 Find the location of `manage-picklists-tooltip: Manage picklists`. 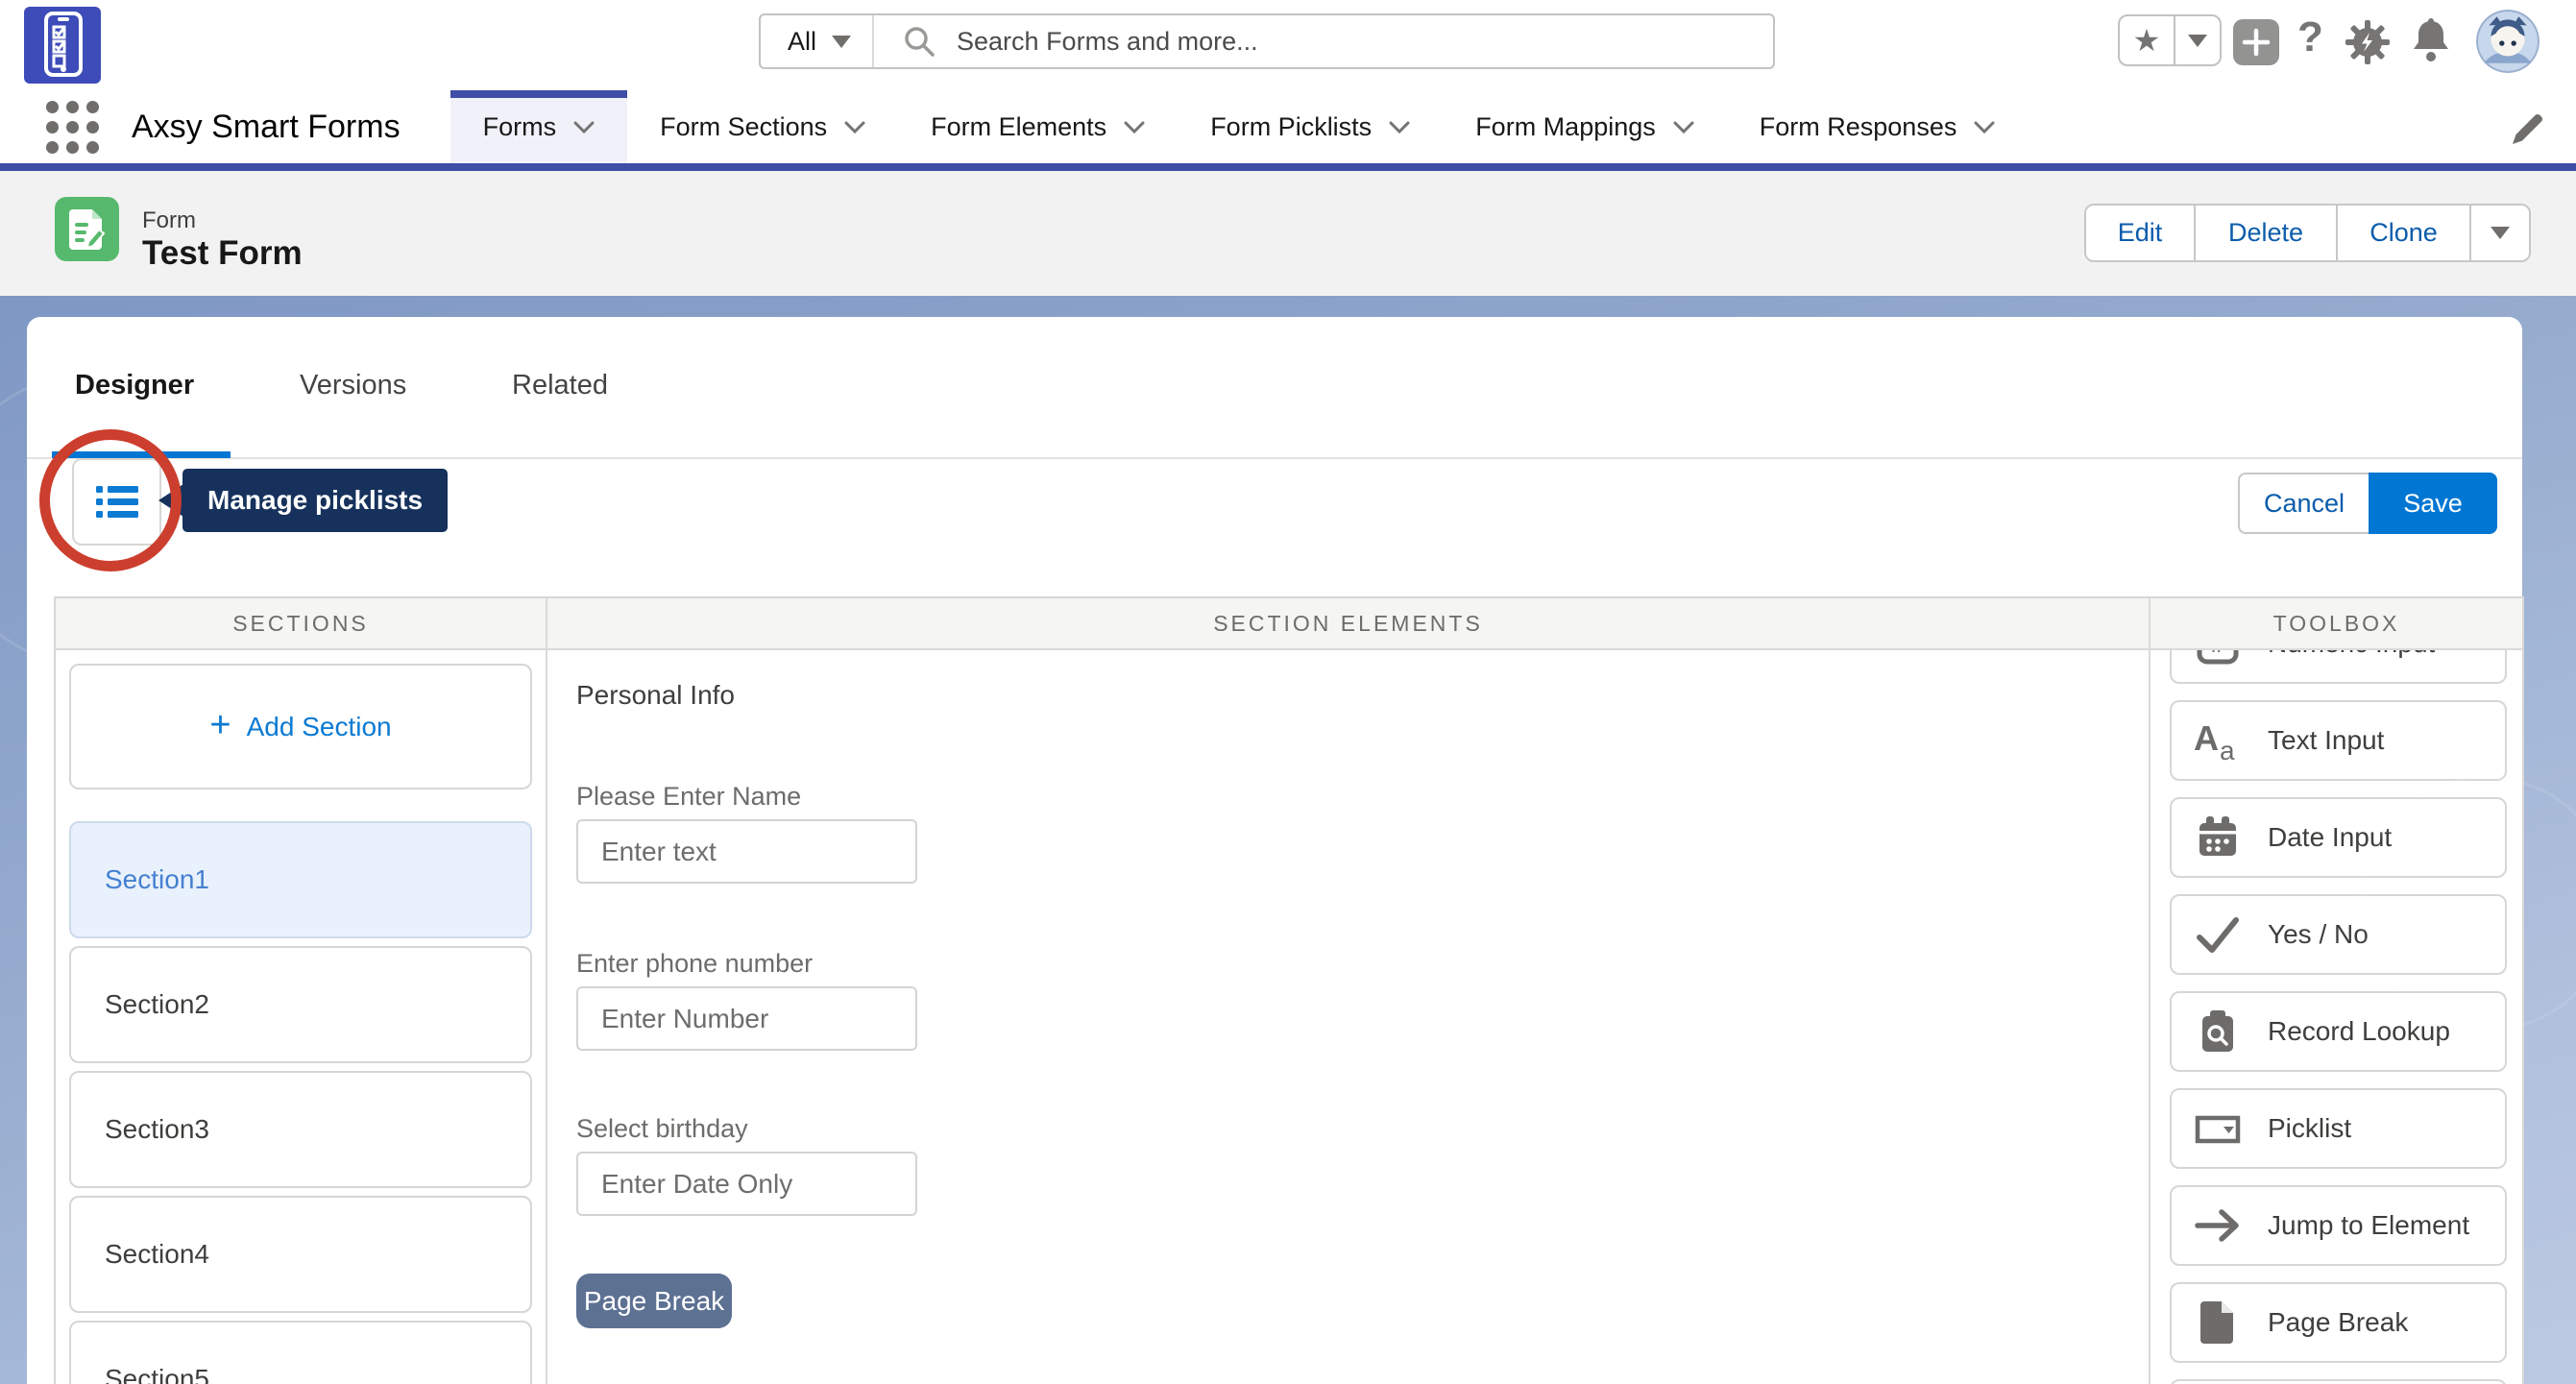

manage-picklists-tooltip: Manage picklists is located at coordinates (315, 500).